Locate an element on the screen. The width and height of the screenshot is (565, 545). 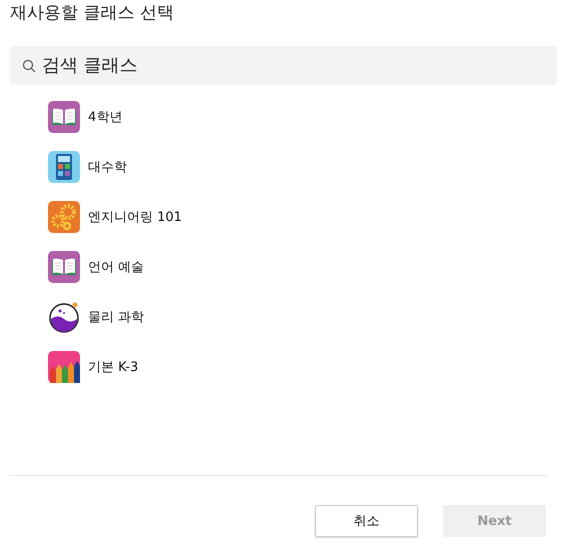
search-field: 검색 클래스 is located at coordinates (283, 65).